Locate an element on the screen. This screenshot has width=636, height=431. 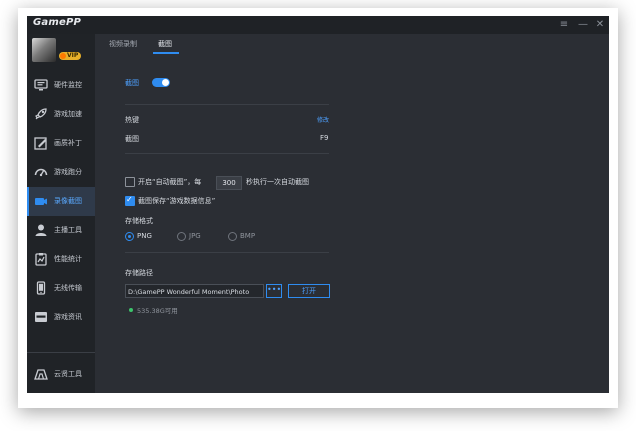
format-png-radio is located at coordinates (129, 236).